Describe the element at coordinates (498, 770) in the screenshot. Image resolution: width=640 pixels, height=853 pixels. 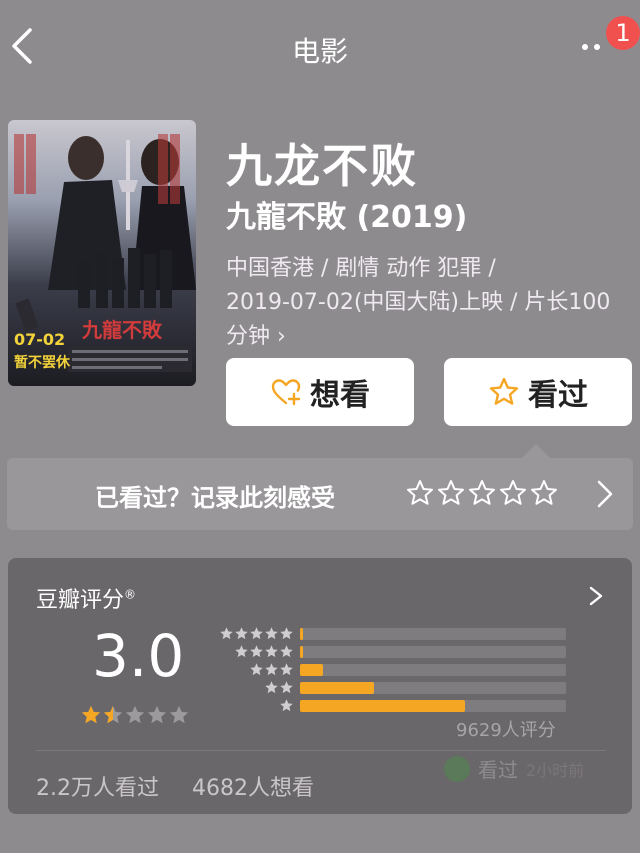
I see `activity-text: 看过` at that location.